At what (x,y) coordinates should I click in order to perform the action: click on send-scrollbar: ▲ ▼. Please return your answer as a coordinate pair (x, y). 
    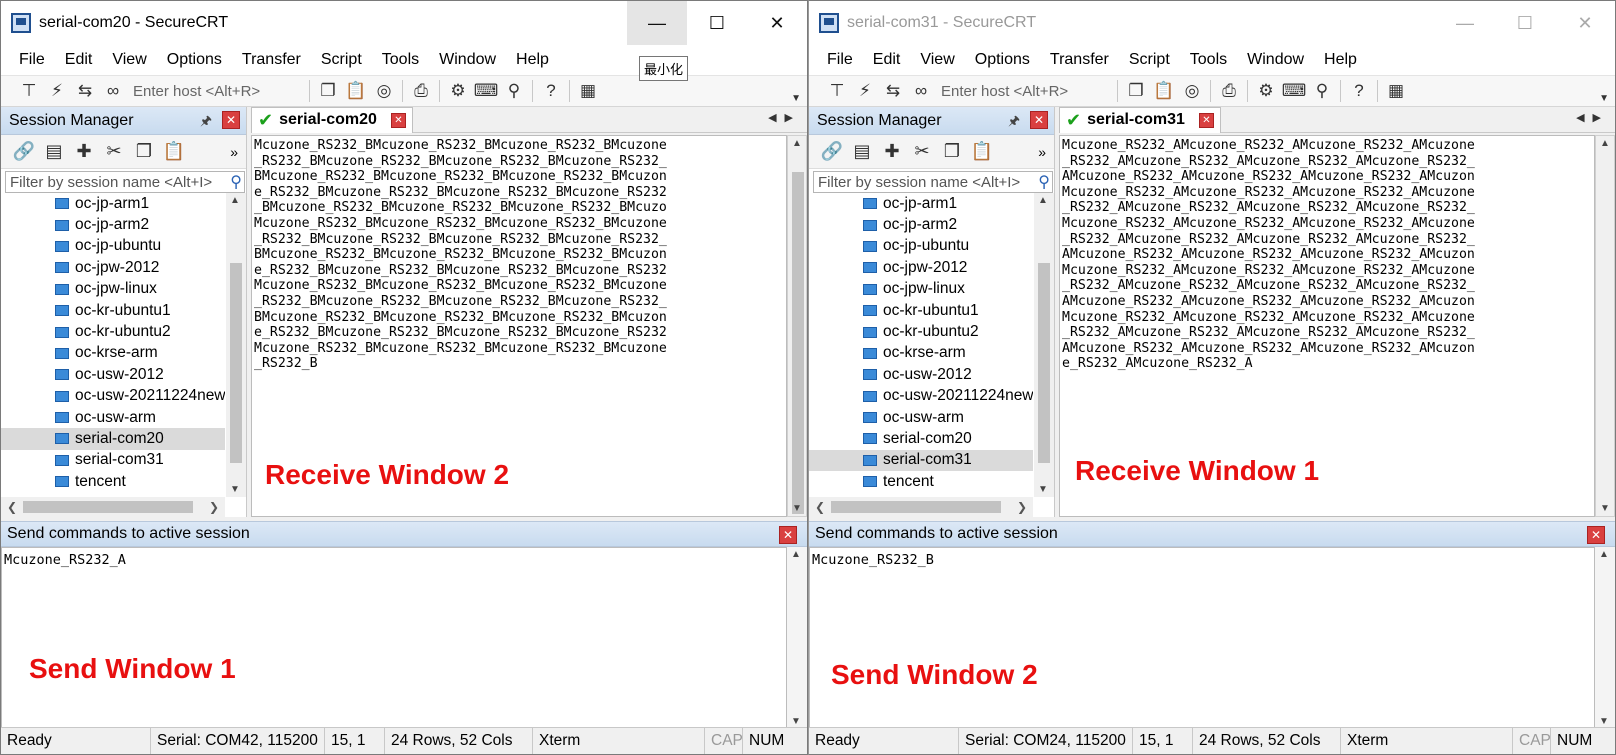
    Looking at the image, I should click on (1605, 638).